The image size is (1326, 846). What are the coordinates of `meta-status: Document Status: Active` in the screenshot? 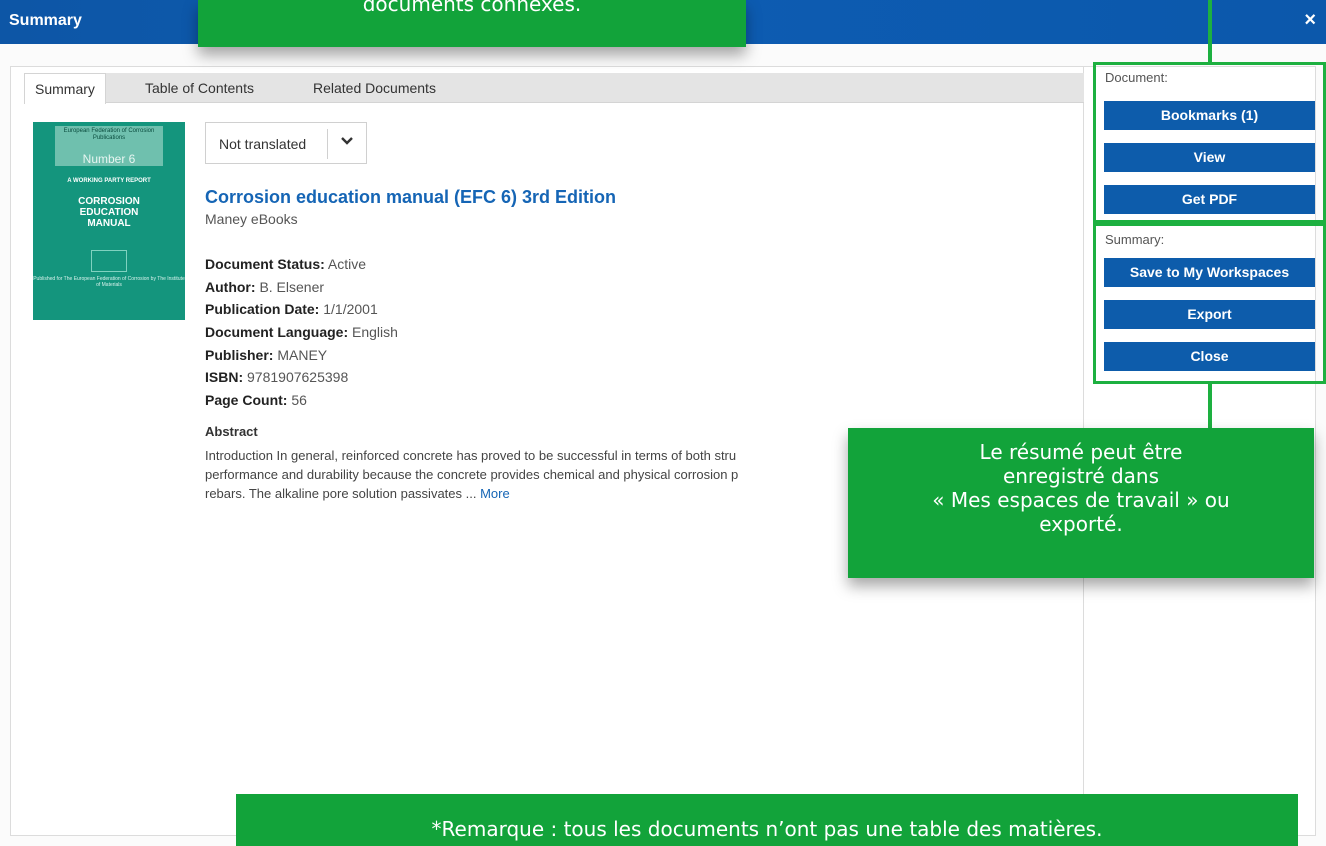 It's located at (286, 264).